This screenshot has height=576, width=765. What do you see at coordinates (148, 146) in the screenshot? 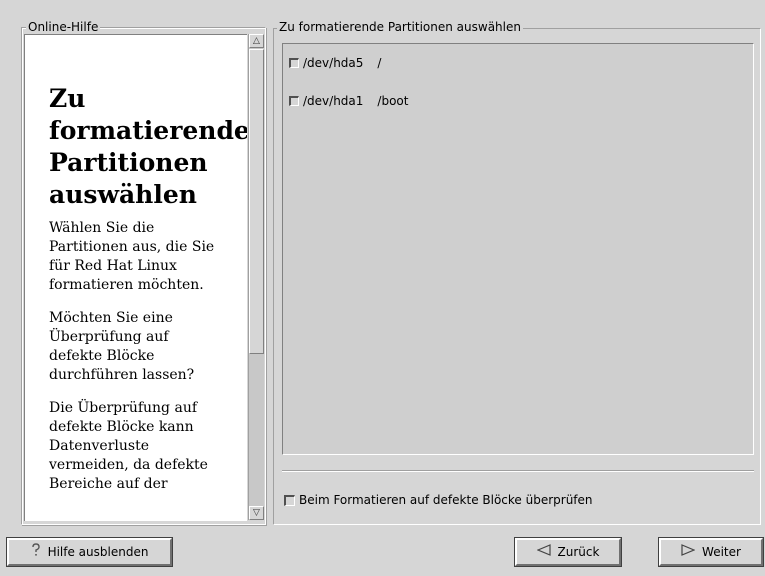
I see `help-title: Zu formatierende Partitionen auswählen` at bounding box center [148, 146].